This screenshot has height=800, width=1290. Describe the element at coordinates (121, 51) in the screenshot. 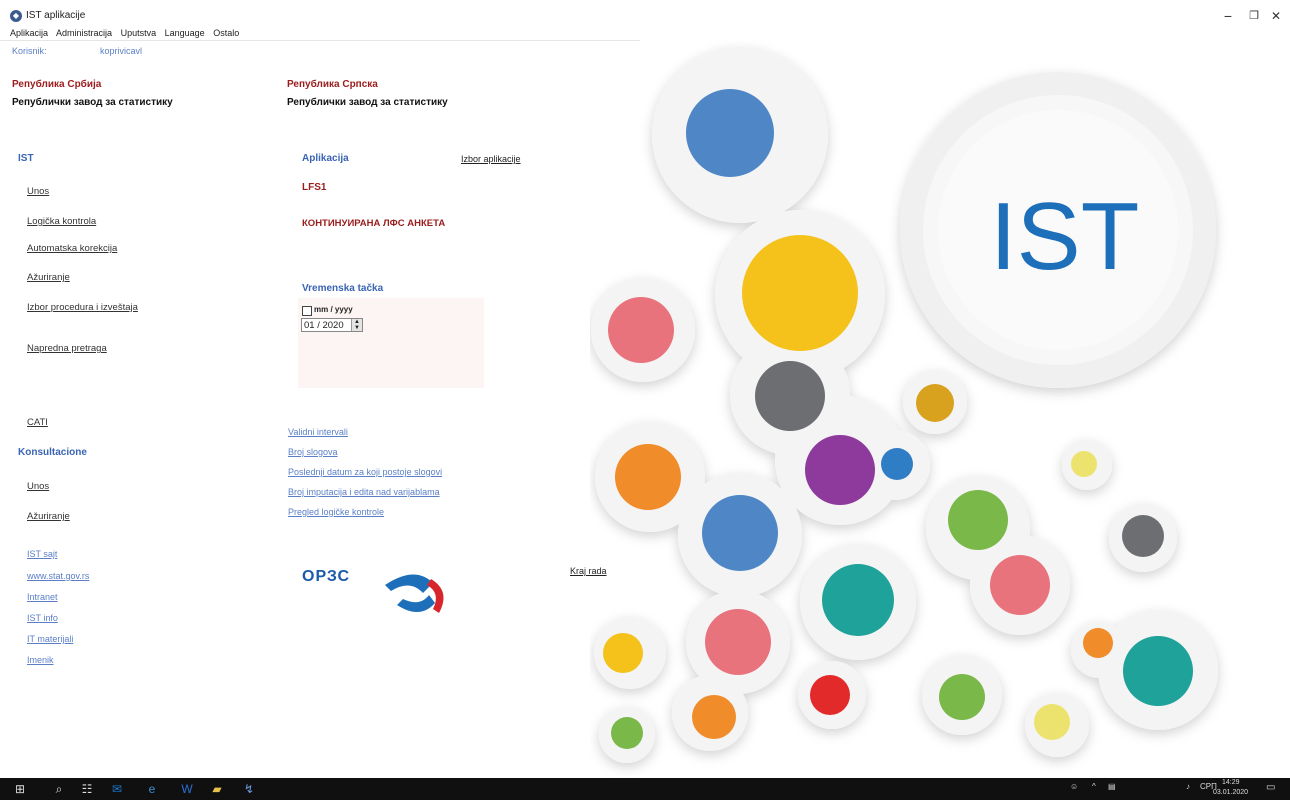

I see `user-name: koprivicavl` at that location.